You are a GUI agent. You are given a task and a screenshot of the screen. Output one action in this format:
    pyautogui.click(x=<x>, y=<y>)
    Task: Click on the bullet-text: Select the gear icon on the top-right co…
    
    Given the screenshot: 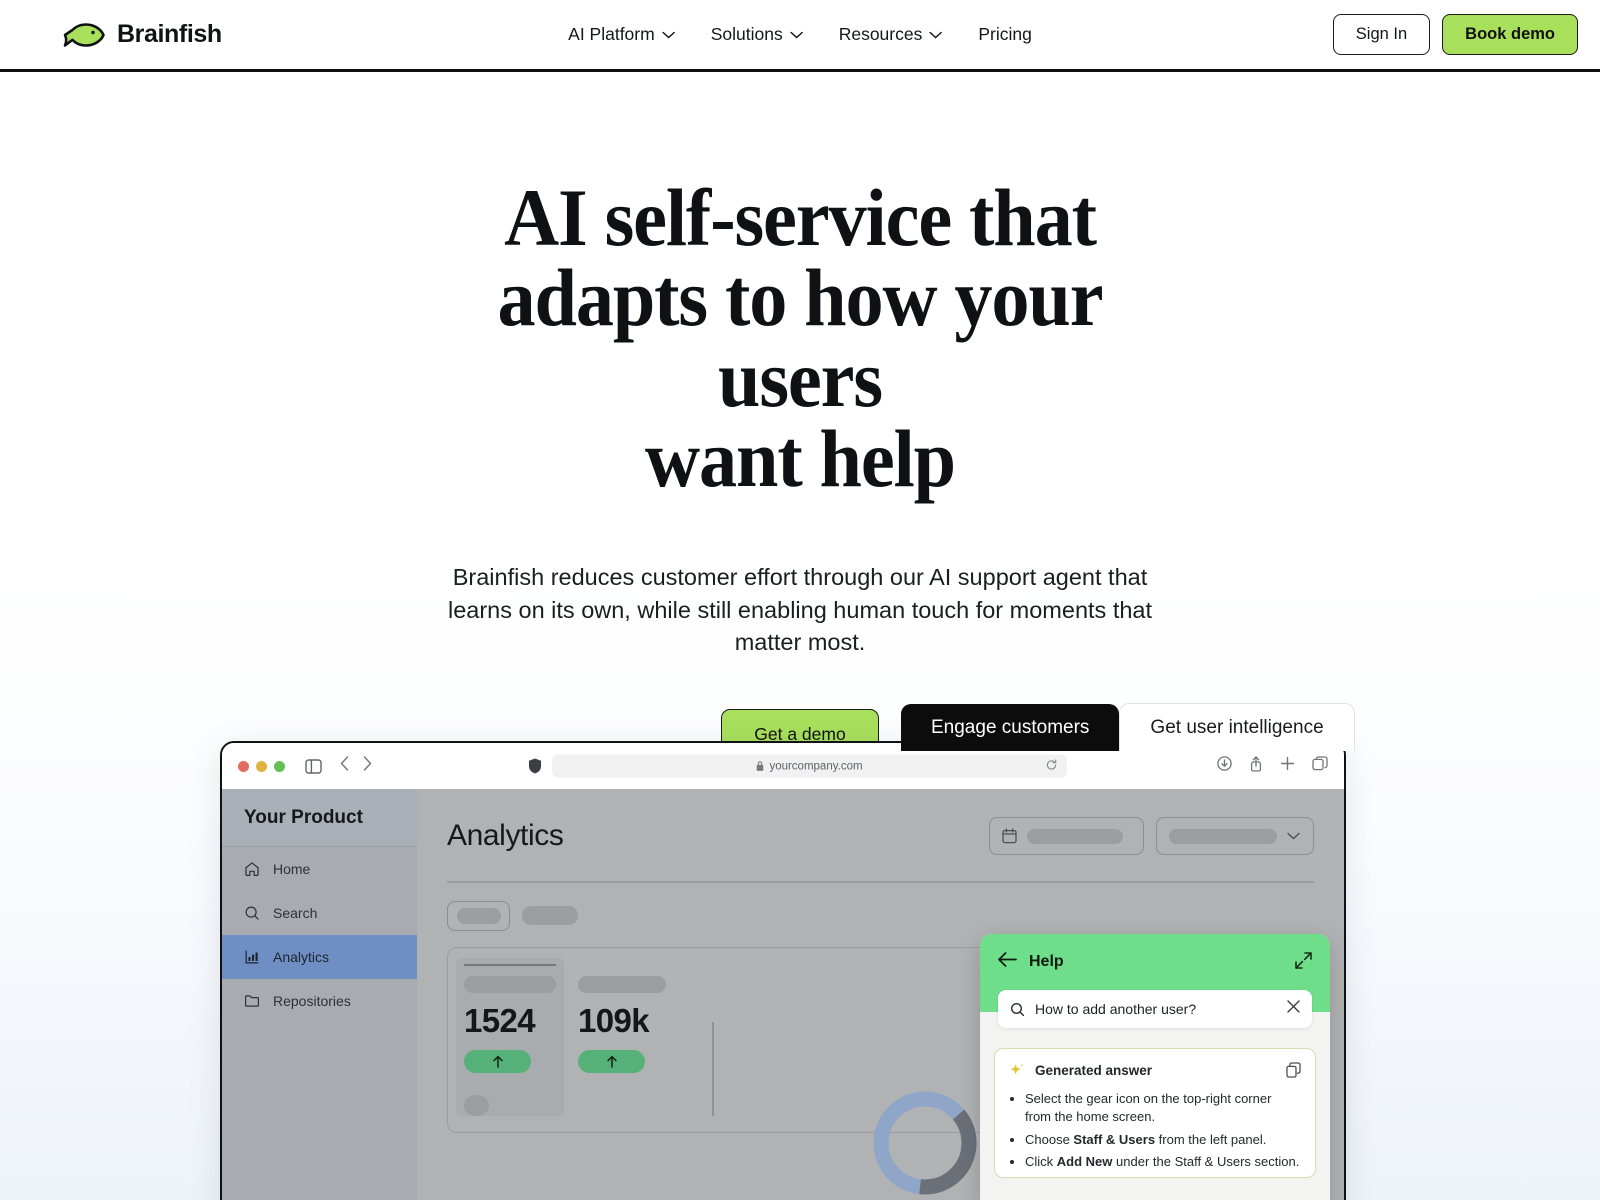 What is the action you would take?
    pyautogui.click(x=1148, y=1108)
    